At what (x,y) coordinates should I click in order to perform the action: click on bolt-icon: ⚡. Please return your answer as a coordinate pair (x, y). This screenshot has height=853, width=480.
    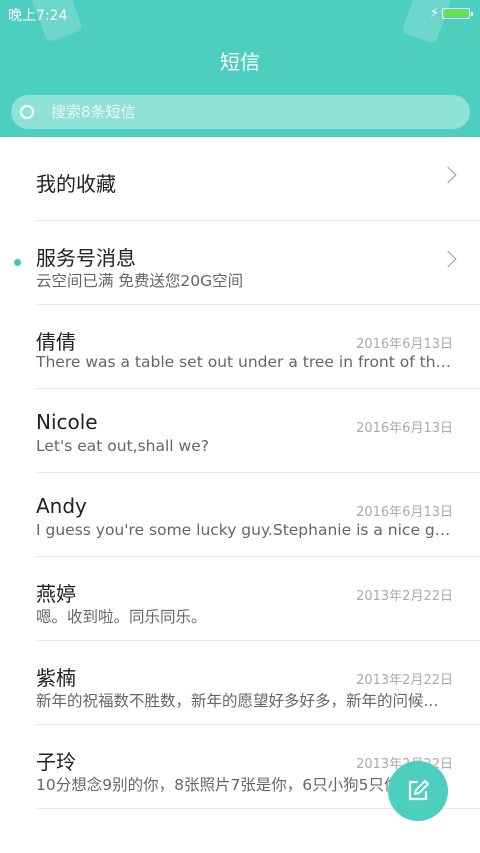
    Looking at the image, I should click on (435, 13).